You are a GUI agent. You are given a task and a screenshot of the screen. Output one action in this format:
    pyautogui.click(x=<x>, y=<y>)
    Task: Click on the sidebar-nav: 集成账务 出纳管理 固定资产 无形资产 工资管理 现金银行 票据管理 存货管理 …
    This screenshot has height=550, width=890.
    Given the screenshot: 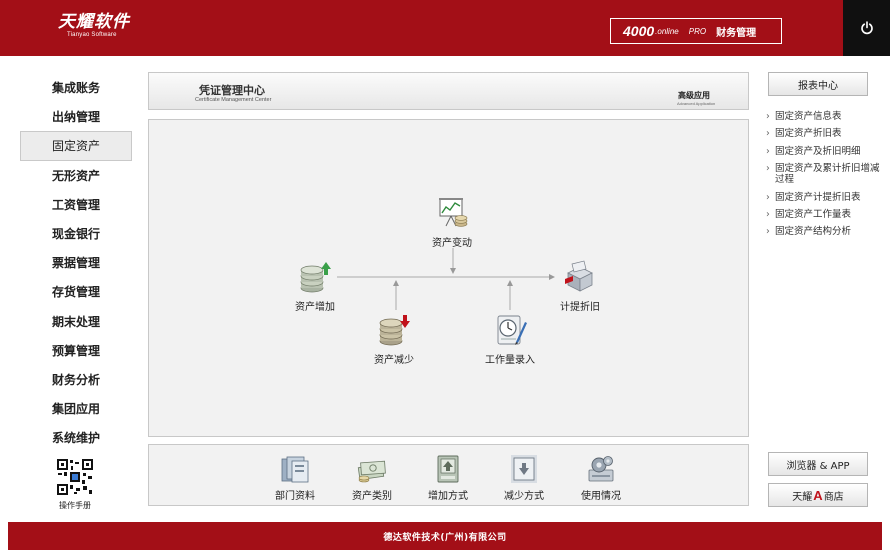 What is the action you would take?
    pyautogui.click(x=76, y=262)
    